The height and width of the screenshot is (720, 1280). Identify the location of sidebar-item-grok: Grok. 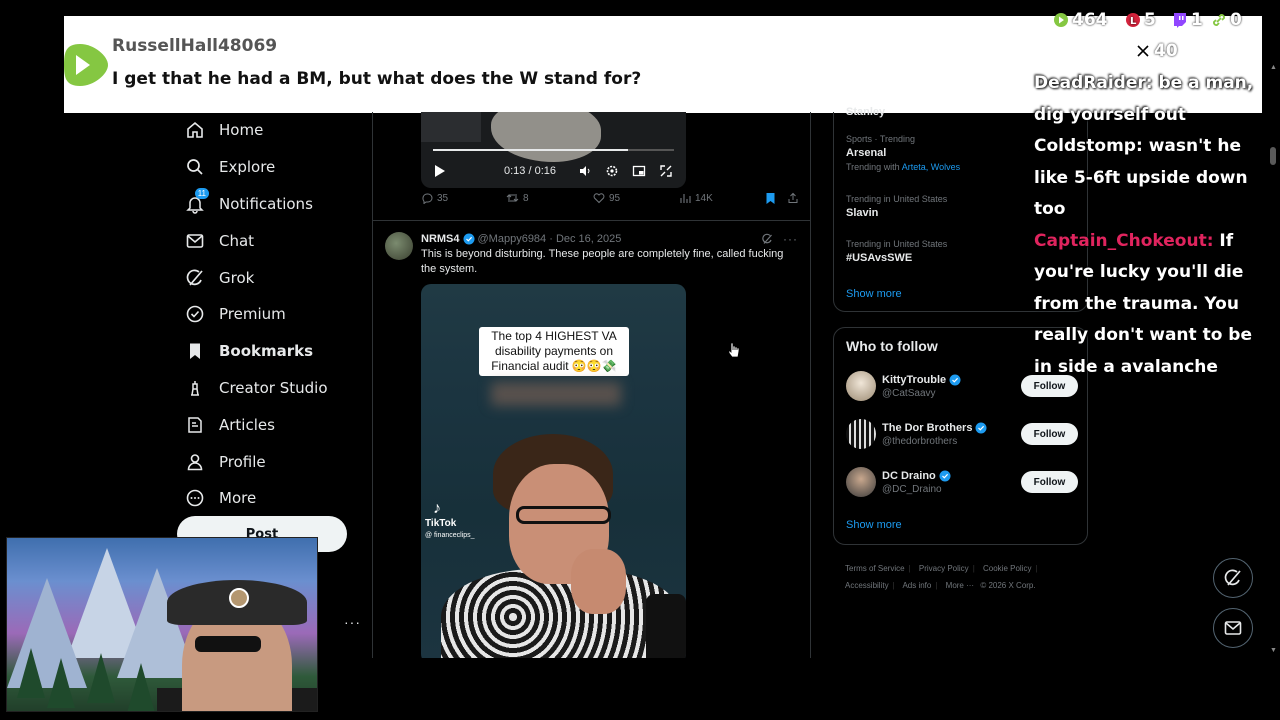
(272, 277).